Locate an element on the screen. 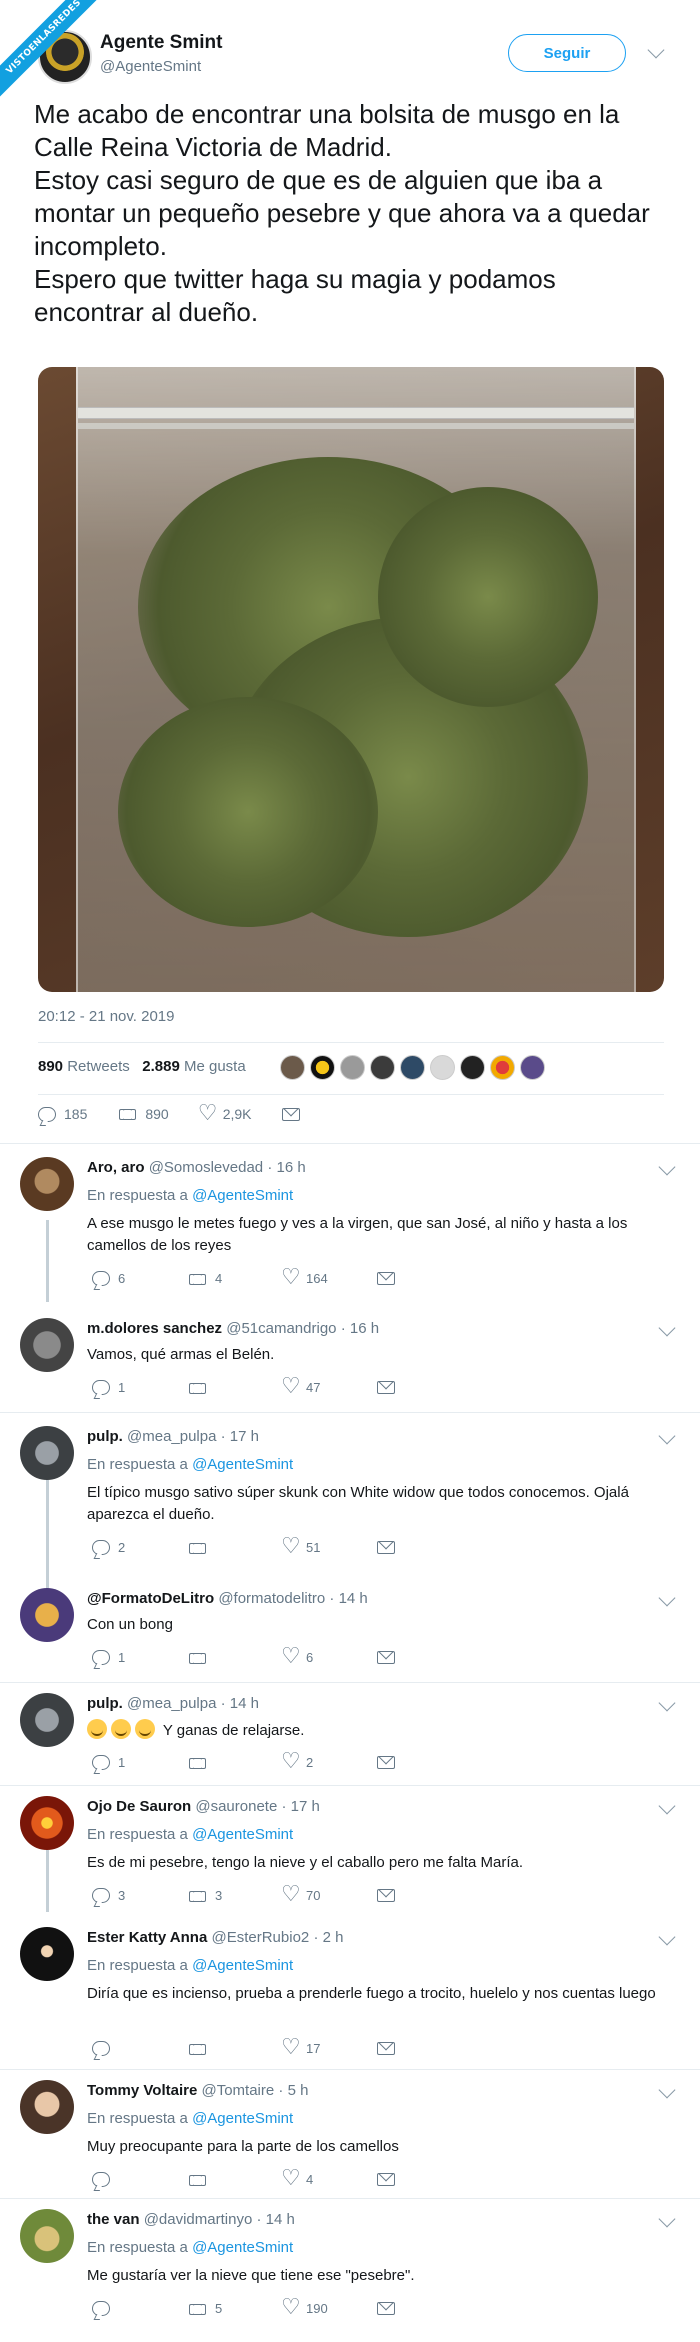 This screenshot has width=700, height=2342. follow-button: Seguir is located at coordinates (567, 53).